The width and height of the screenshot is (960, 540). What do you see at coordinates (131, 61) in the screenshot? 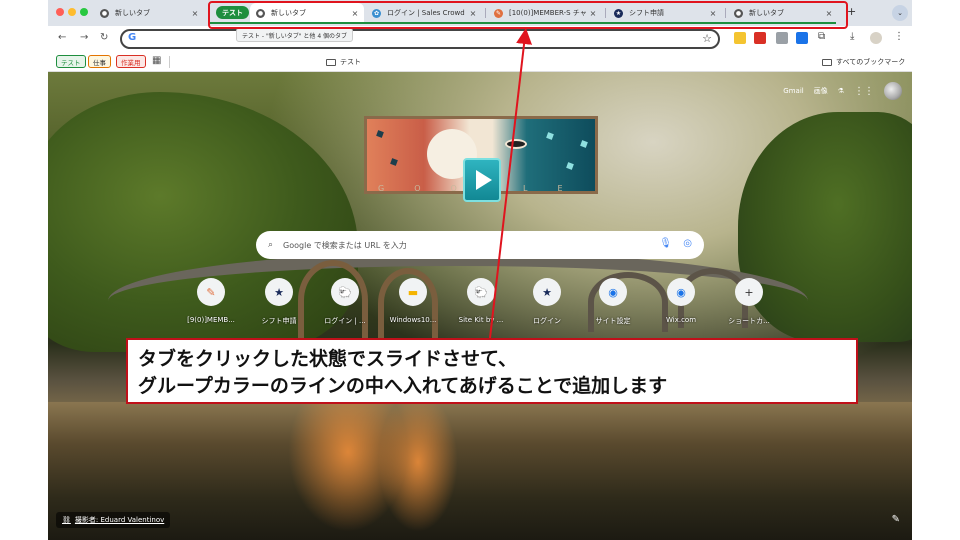
I see `bookmark-group-workspace: 作業用` at bounding box center [131, 61].